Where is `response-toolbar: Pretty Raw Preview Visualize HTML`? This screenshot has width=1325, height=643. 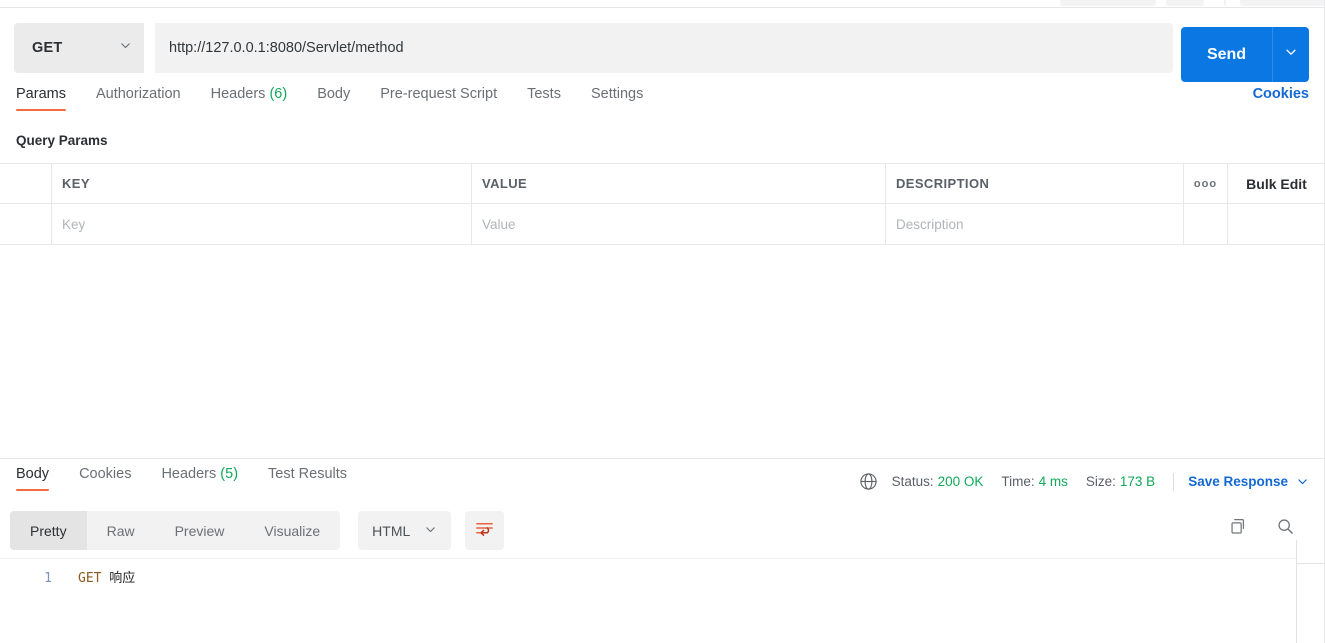 response-toolbar: Pretty Raw Preview Visualize HTML is located at coordinates (257, 530).